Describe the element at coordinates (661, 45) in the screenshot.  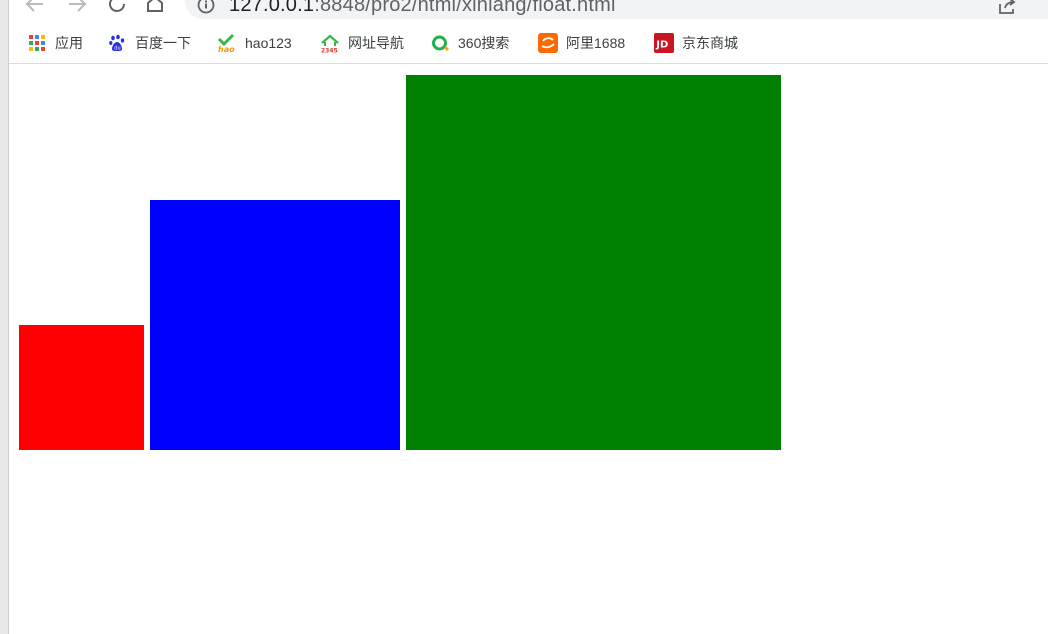
I see `svg-text: JD` at that location.